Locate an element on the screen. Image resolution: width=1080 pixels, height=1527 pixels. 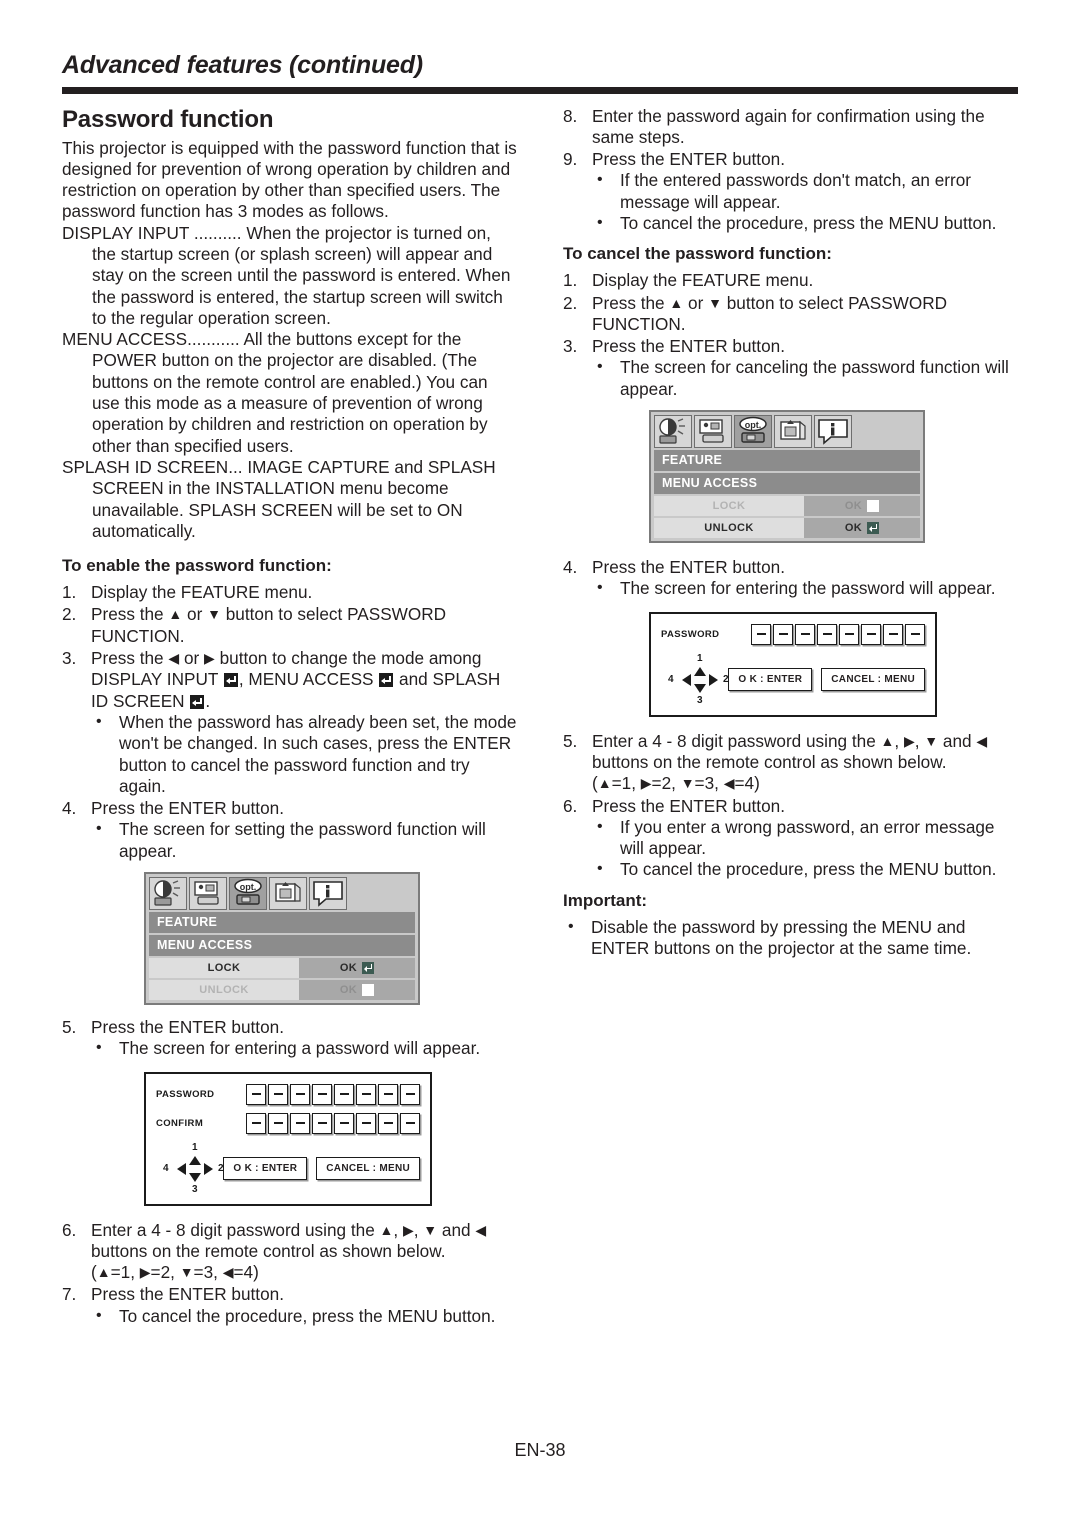
step-number: 5. is located at coordinates (69, 1027).